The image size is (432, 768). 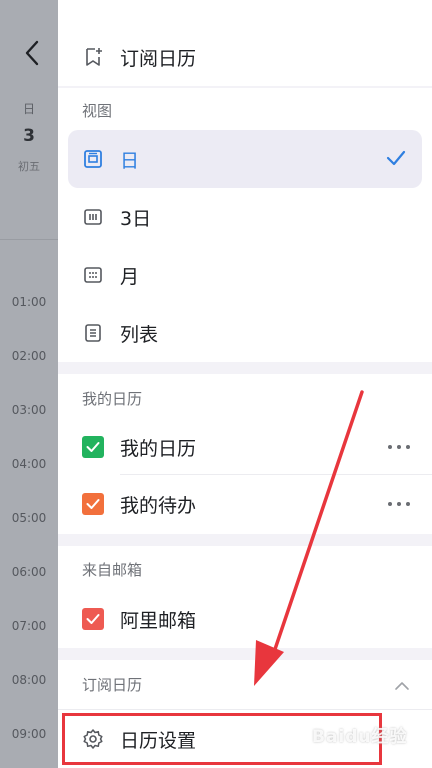 What do you see at coordinates (245, 447) in the screenshot?
I see `calendar-item-mine: 我的日历` at bounding box center [245, 447].